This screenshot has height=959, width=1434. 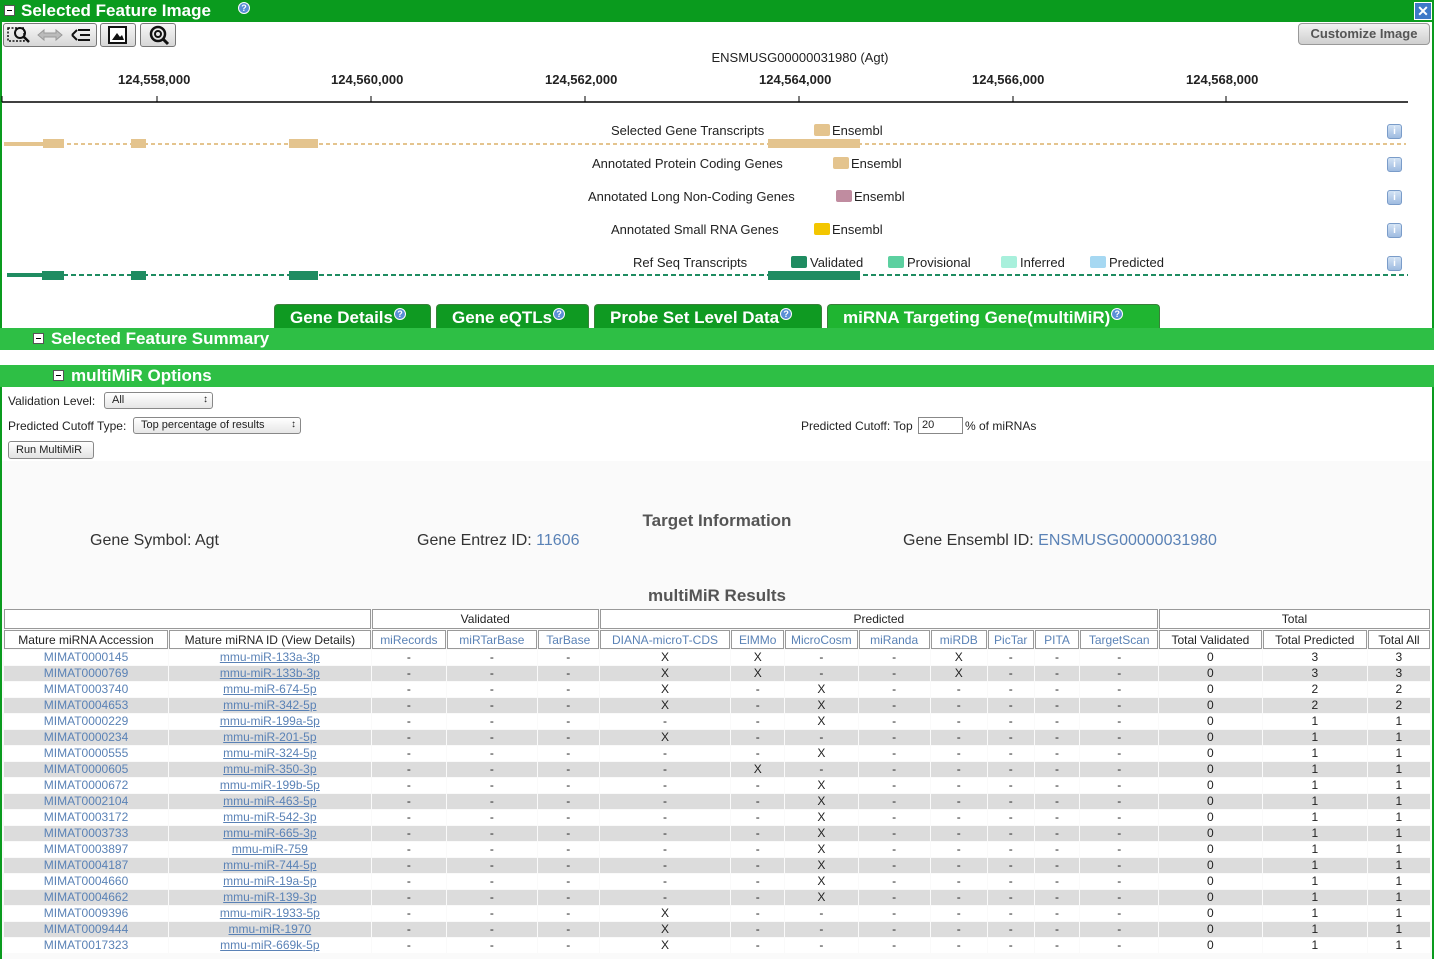 What do you see at coordinates (270, 721) in the screenshot?
I see `mirna-id-link: mmu-miR-199a-5p` at bounding box center [270, 721].